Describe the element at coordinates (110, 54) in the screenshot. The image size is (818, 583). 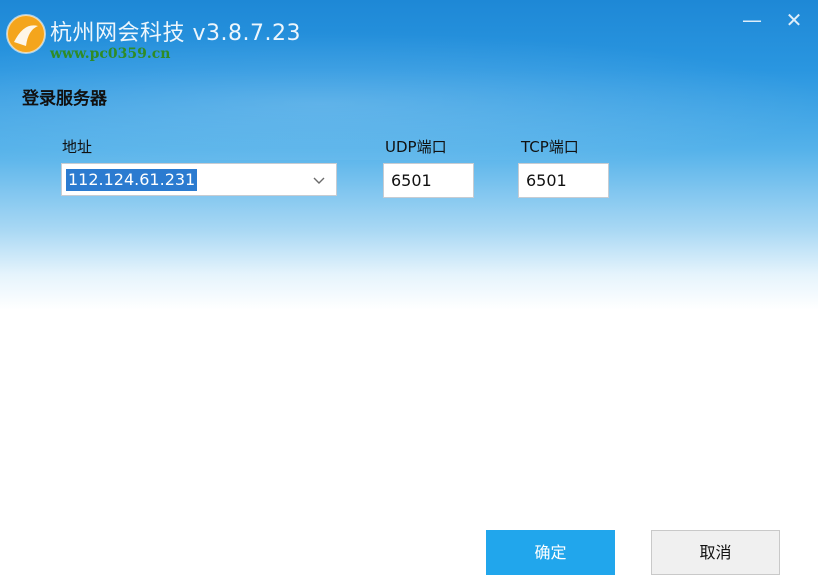
I see `watermark-text: www.pc0359.cn` at that location.